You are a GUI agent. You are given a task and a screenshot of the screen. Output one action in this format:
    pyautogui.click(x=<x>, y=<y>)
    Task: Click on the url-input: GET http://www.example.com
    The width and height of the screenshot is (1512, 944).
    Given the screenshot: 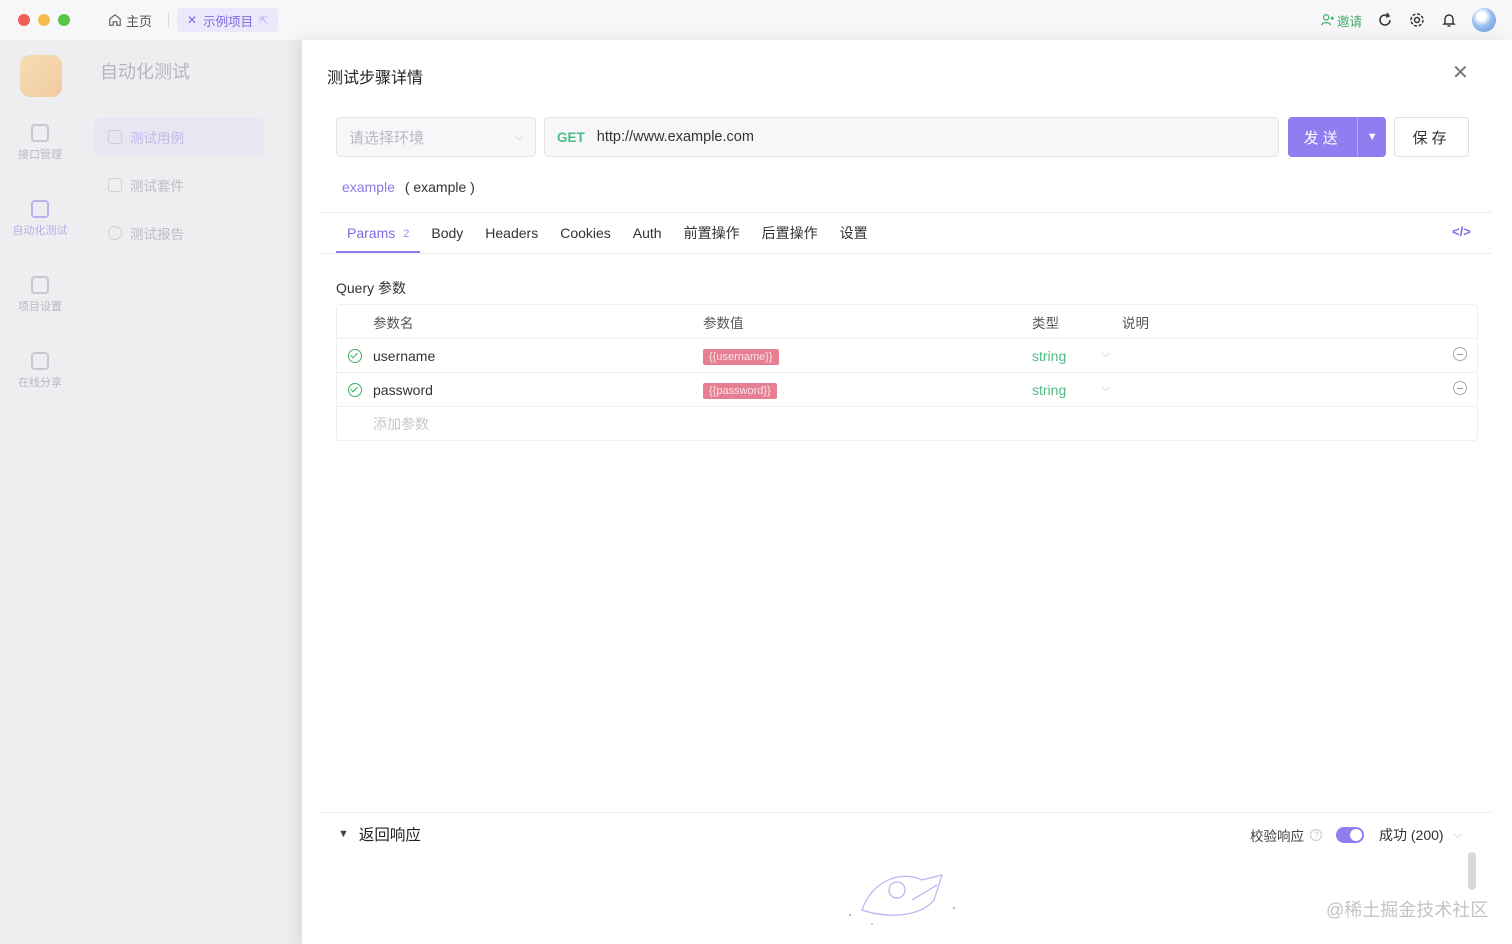 What is the action you would take?
    pyautogui.click(x=911, y=137)
    